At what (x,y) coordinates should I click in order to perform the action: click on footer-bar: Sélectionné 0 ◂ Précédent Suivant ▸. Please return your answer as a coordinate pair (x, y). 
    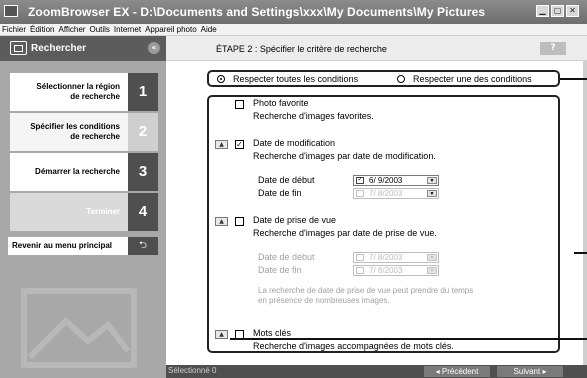
    Looking at the image, I should click on (376, 371).